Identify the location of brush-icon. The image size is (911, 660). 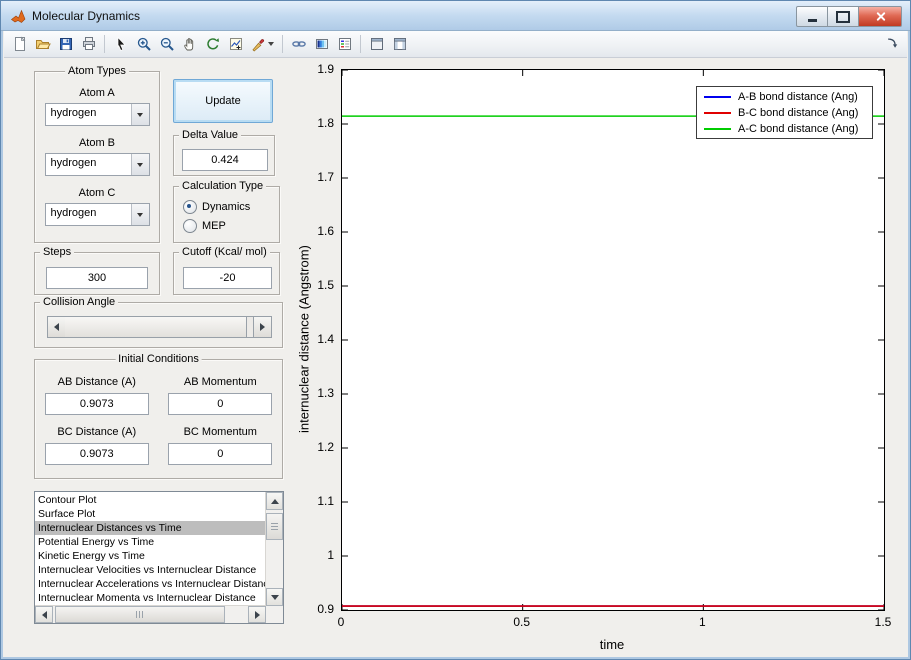
(257, 45).